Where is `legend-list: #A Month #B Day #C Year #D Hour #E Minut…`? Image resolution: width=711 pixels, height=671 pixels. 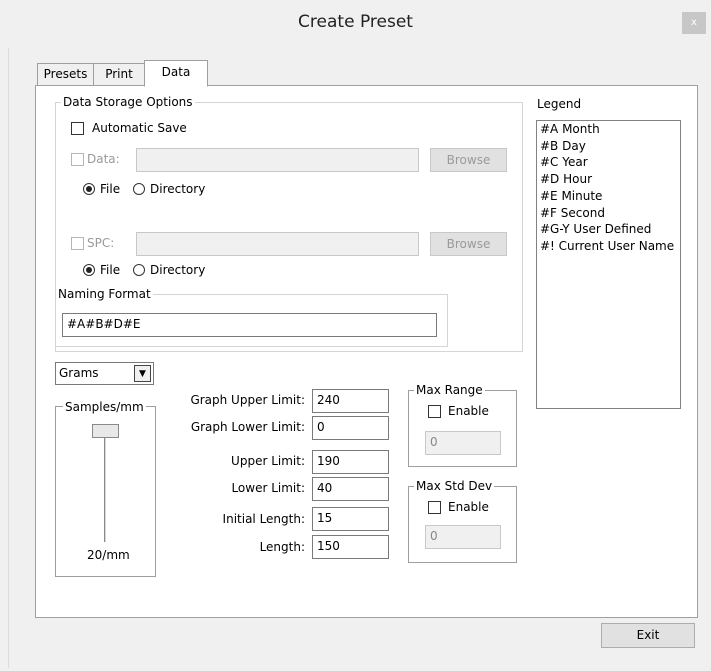 legend-list: #A Month #B Day #C Year #D Hour #E Minut… is located at coordinates (608, 264).